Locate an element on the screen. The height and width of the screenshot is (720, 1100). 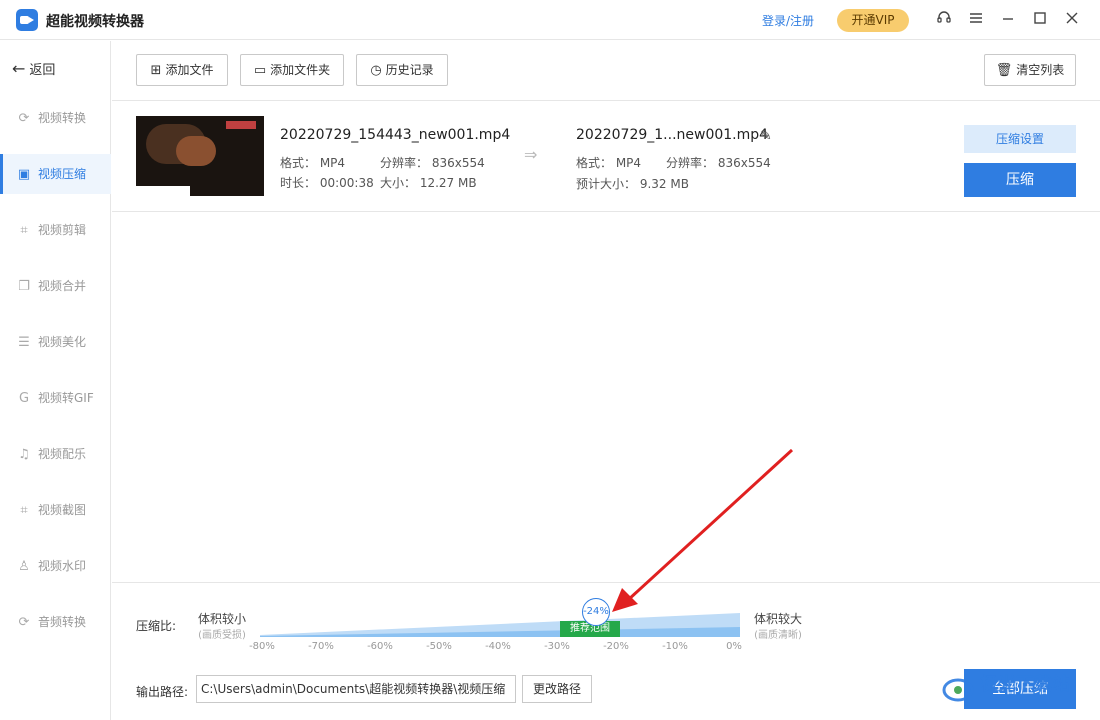
sidebar-item-video-convert: ⟳ 视频转换 is located at coordinates (55, 118).